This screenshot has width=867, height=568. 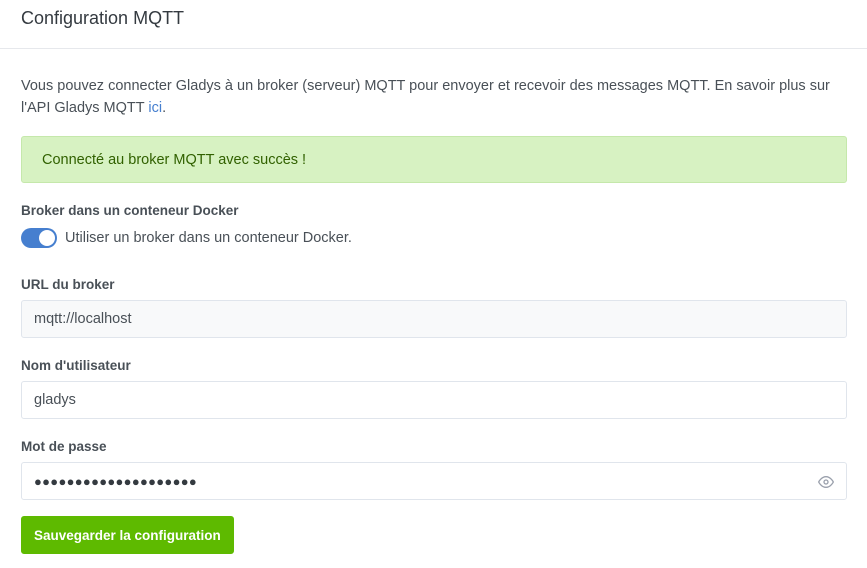 What do you see at coordinates (826, 482) in the screenshot?
I see `eye-icon` at bounding box center [826, 482].